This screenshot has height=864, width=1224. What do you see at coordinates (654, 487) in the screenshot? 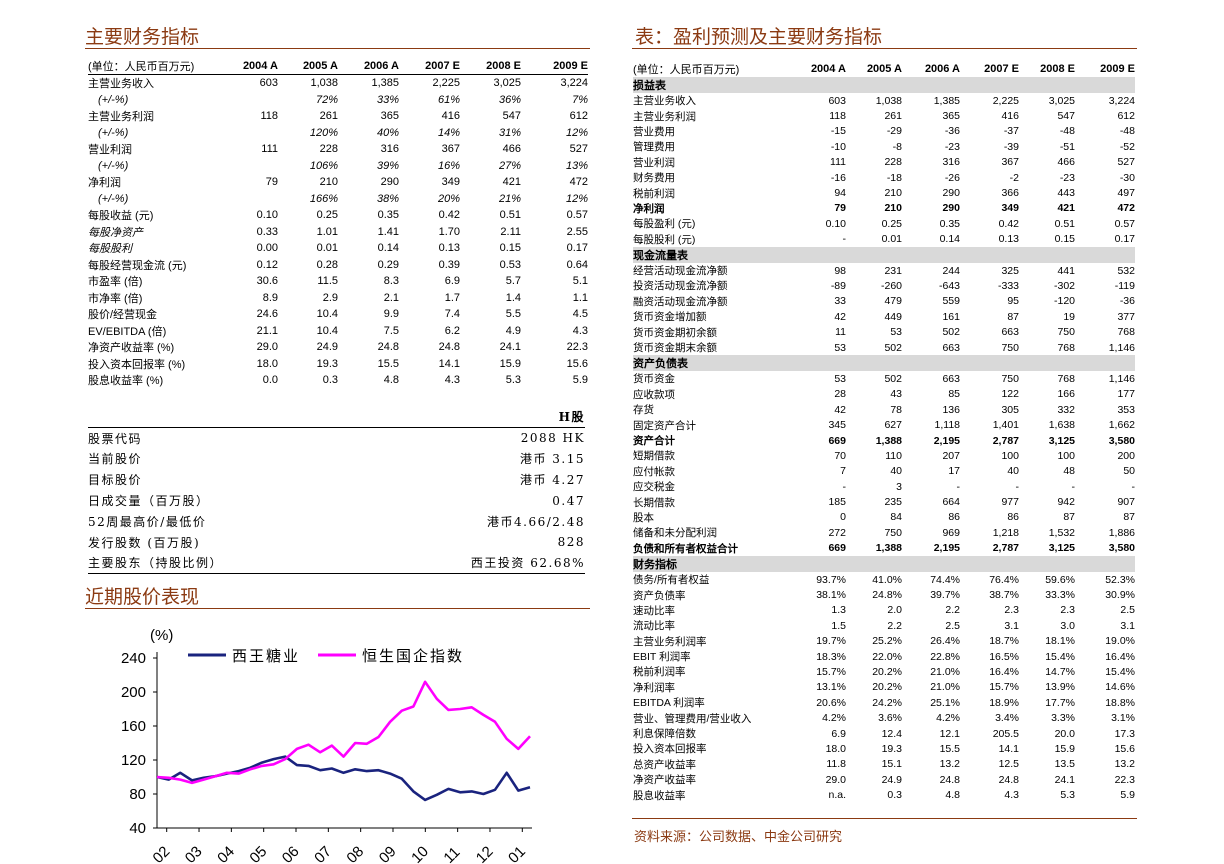
I see `row-label: 应交税金` at bounding box center [654, 487].